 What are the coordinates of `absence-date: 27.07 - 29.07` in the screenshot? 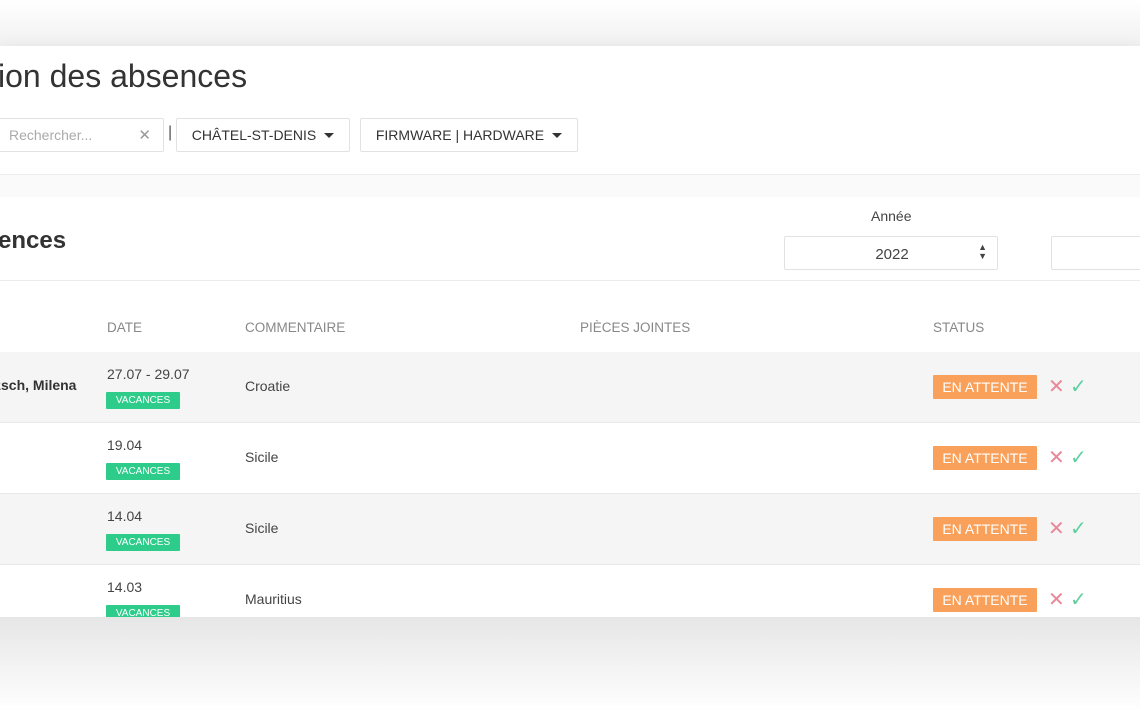 It's located at (148, 374).